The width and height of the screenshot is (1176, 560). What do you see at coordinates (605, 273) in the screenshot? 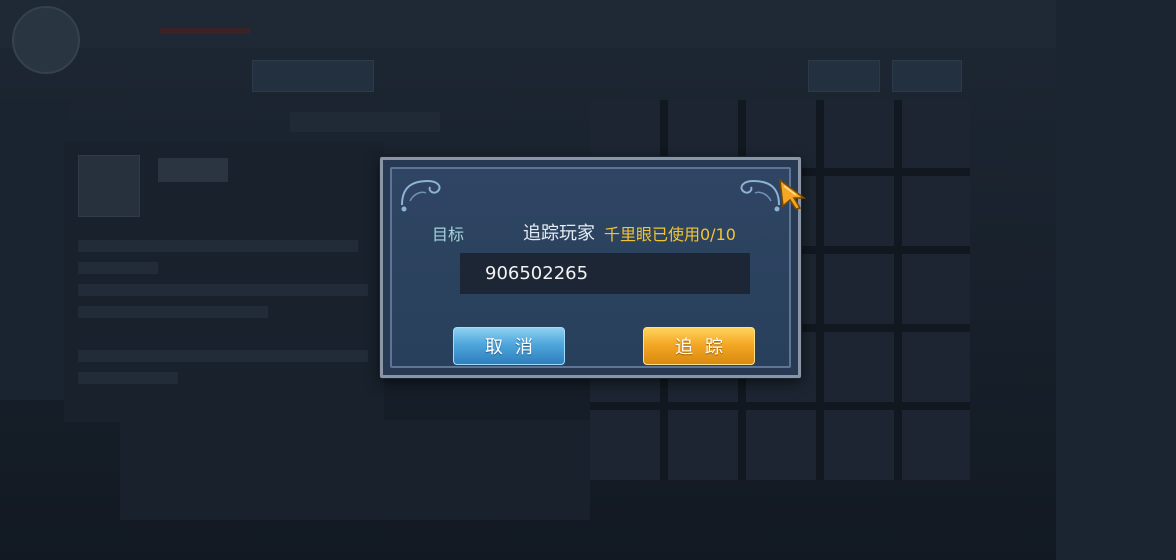
I see `player-id-input` at bounding box center [605, 273].